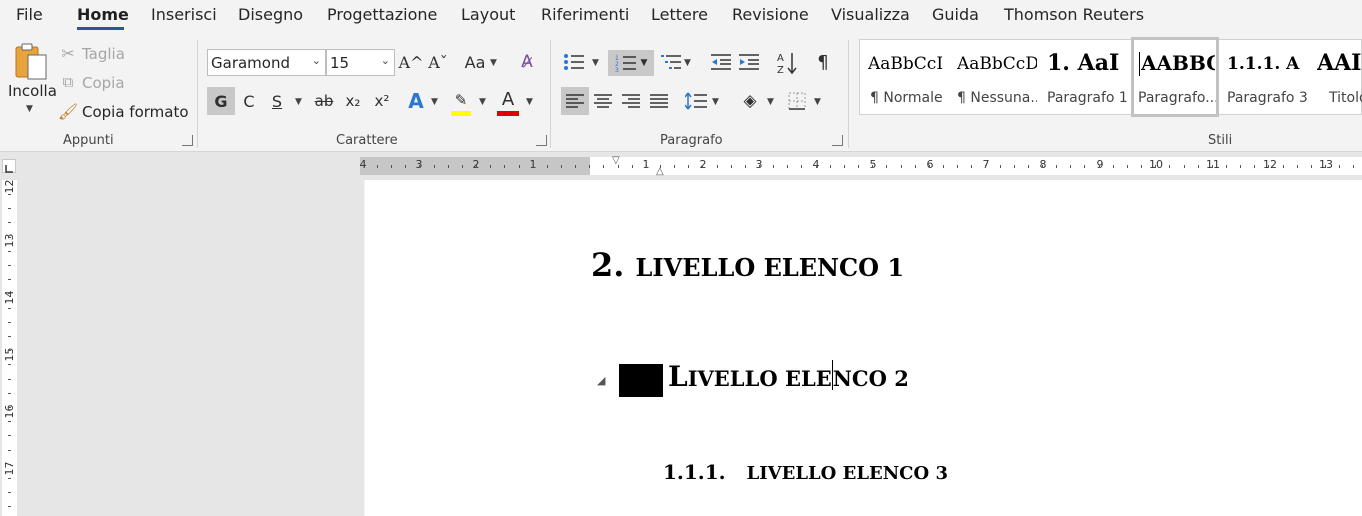 This screenshot has width=1362, height=516. Describe the element at coordinates (103, 54) in the screenshot. I see `cut-button: Taglia` at that location.